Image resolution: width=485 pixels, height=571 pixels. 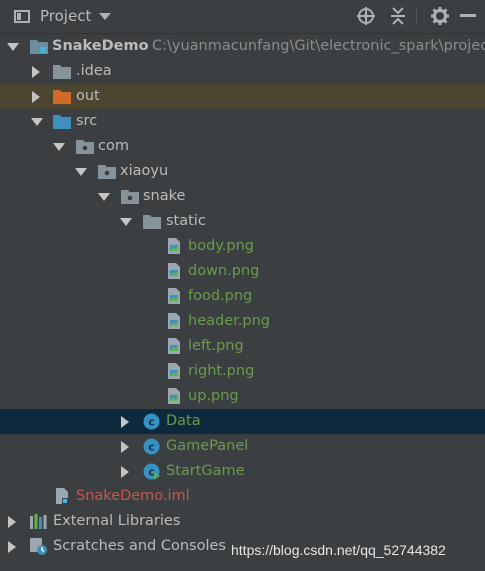 I want to click on source-folder-icon, so click(x=62, y=123).